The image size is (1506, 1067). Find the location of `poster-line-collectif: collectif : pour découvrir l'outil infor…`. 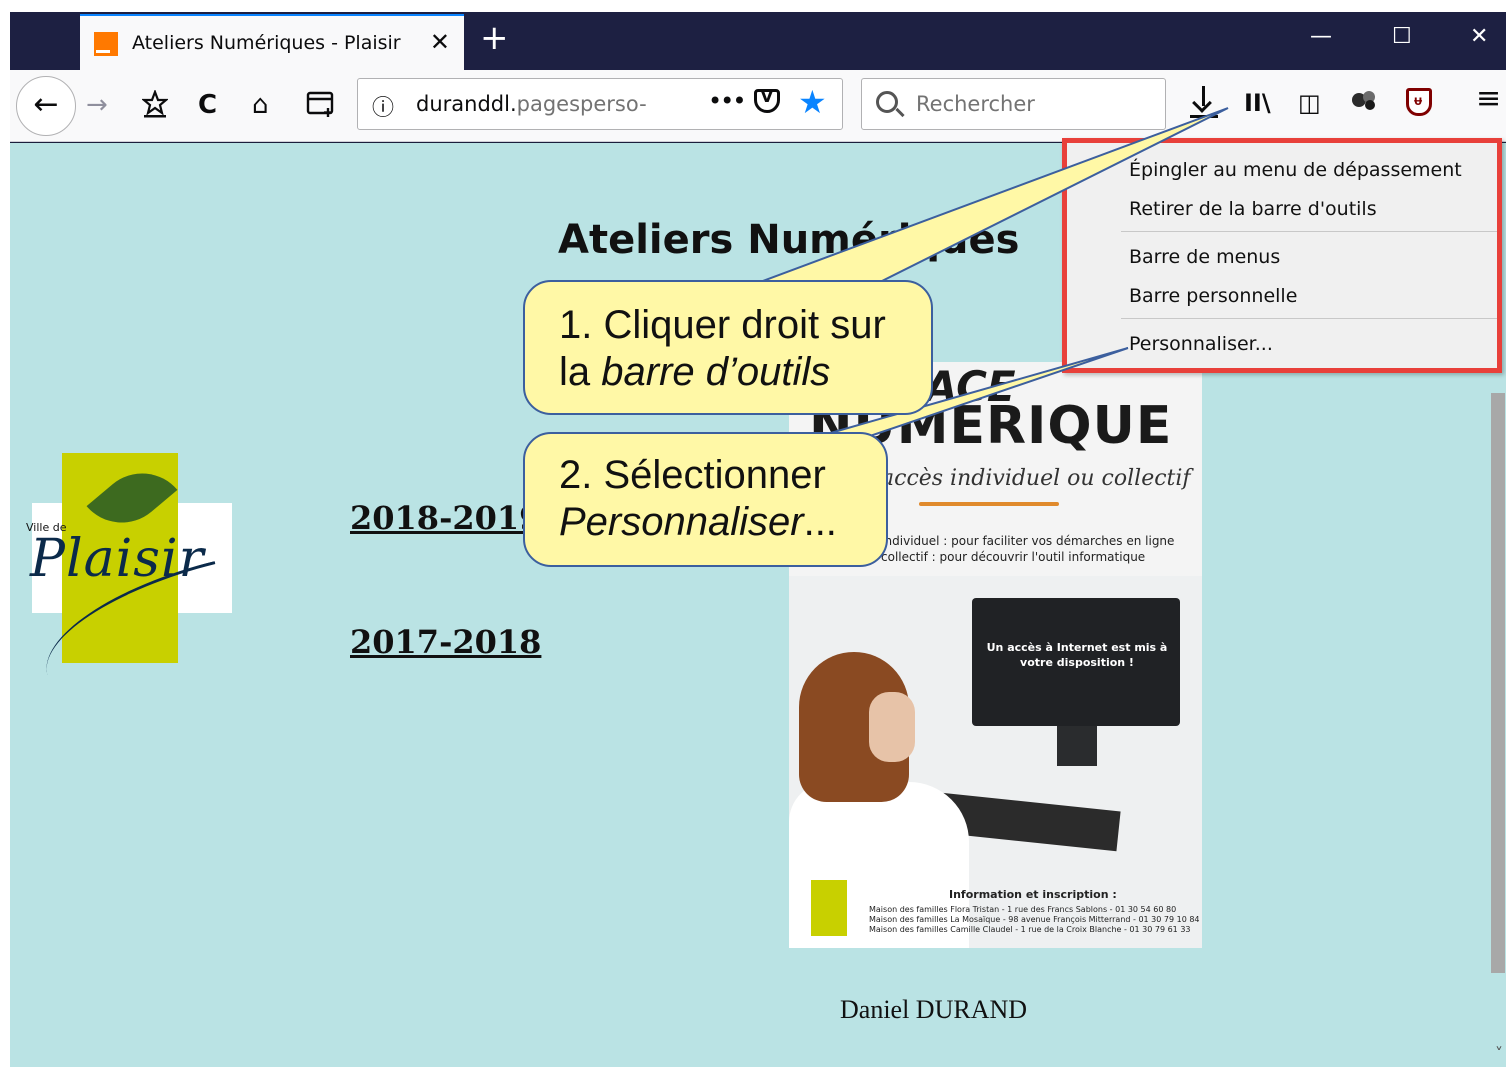

poster-line-collectif: collectif : pour découvrir l'outil infor… is located at coordinates (1013, 557).